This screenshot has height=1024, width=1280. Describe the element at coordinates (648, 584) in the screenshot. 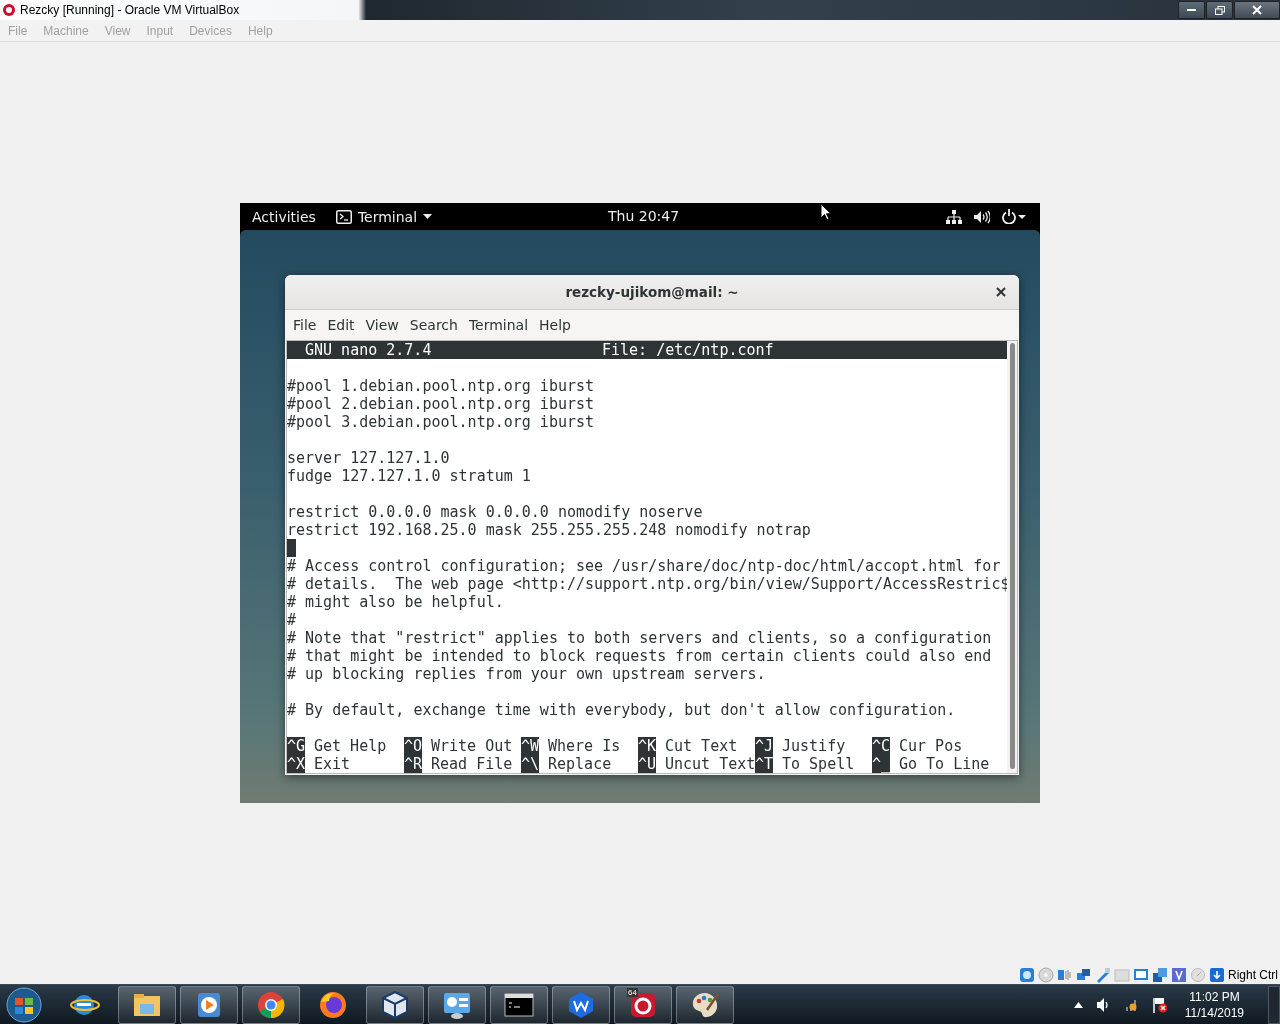

I see `code-line: # details. The web page <http://support.ntp.org/bin/view/Support/AccessRestric$` at that location.